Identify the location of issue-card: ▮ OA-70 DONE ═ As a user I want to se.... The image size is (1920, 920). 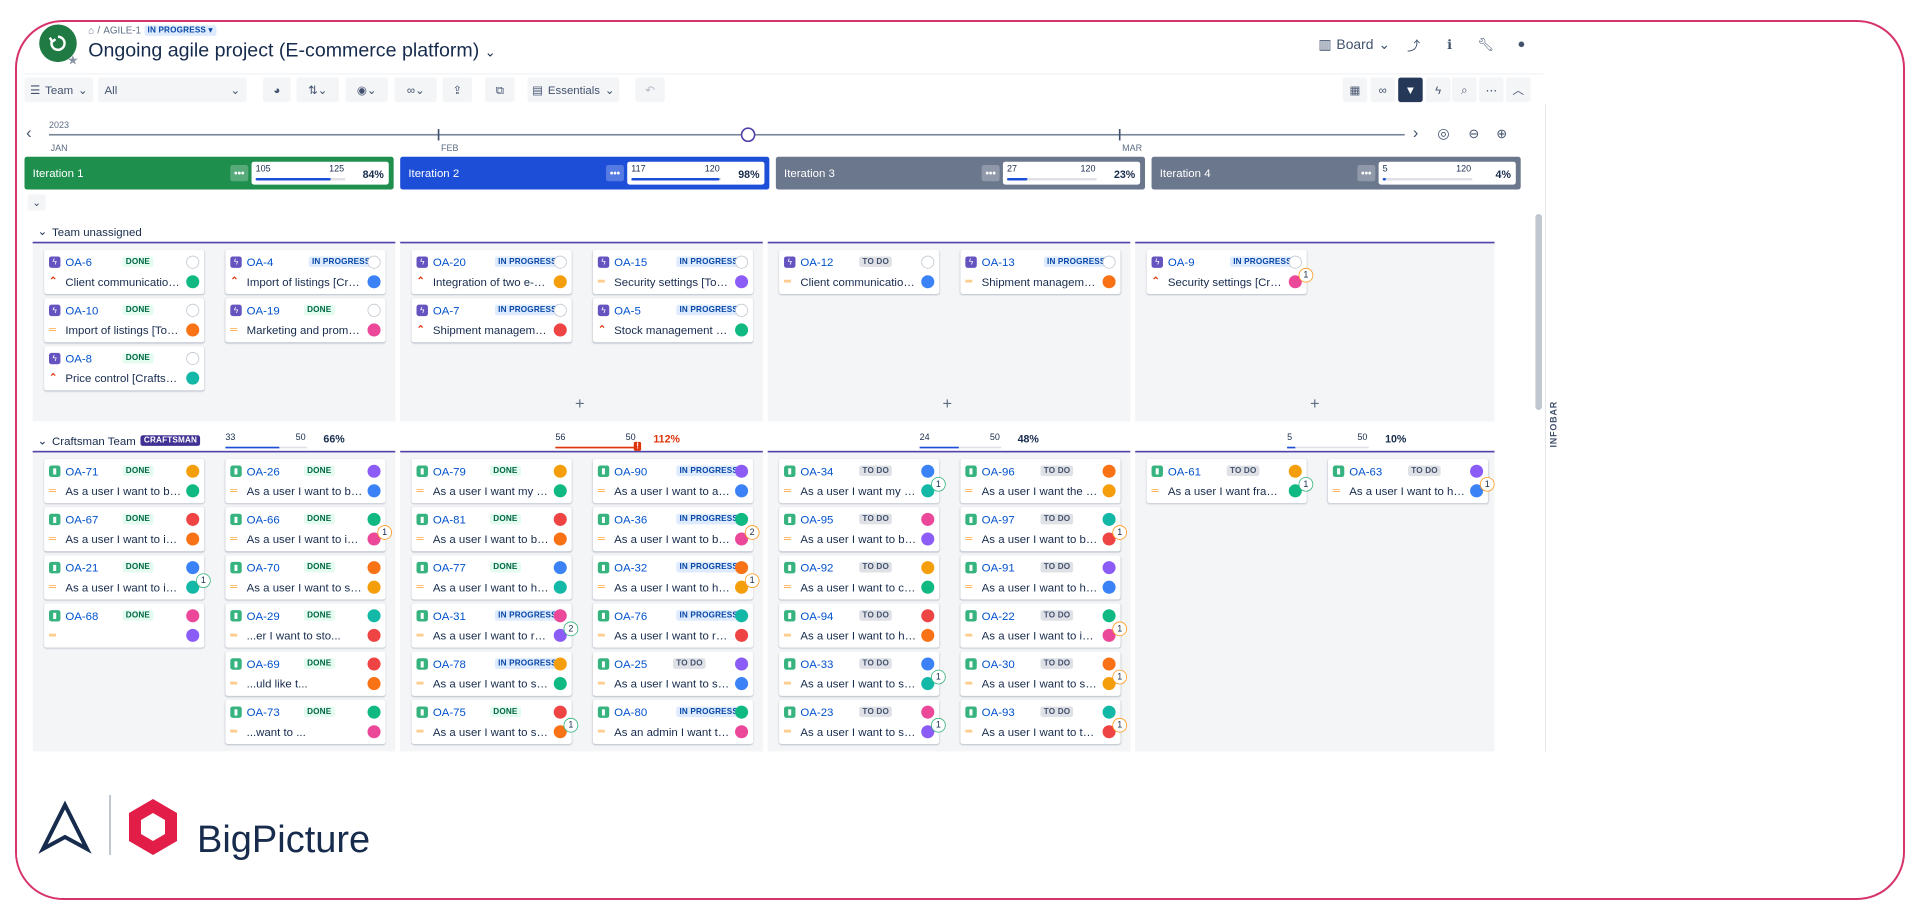
(305, 577).